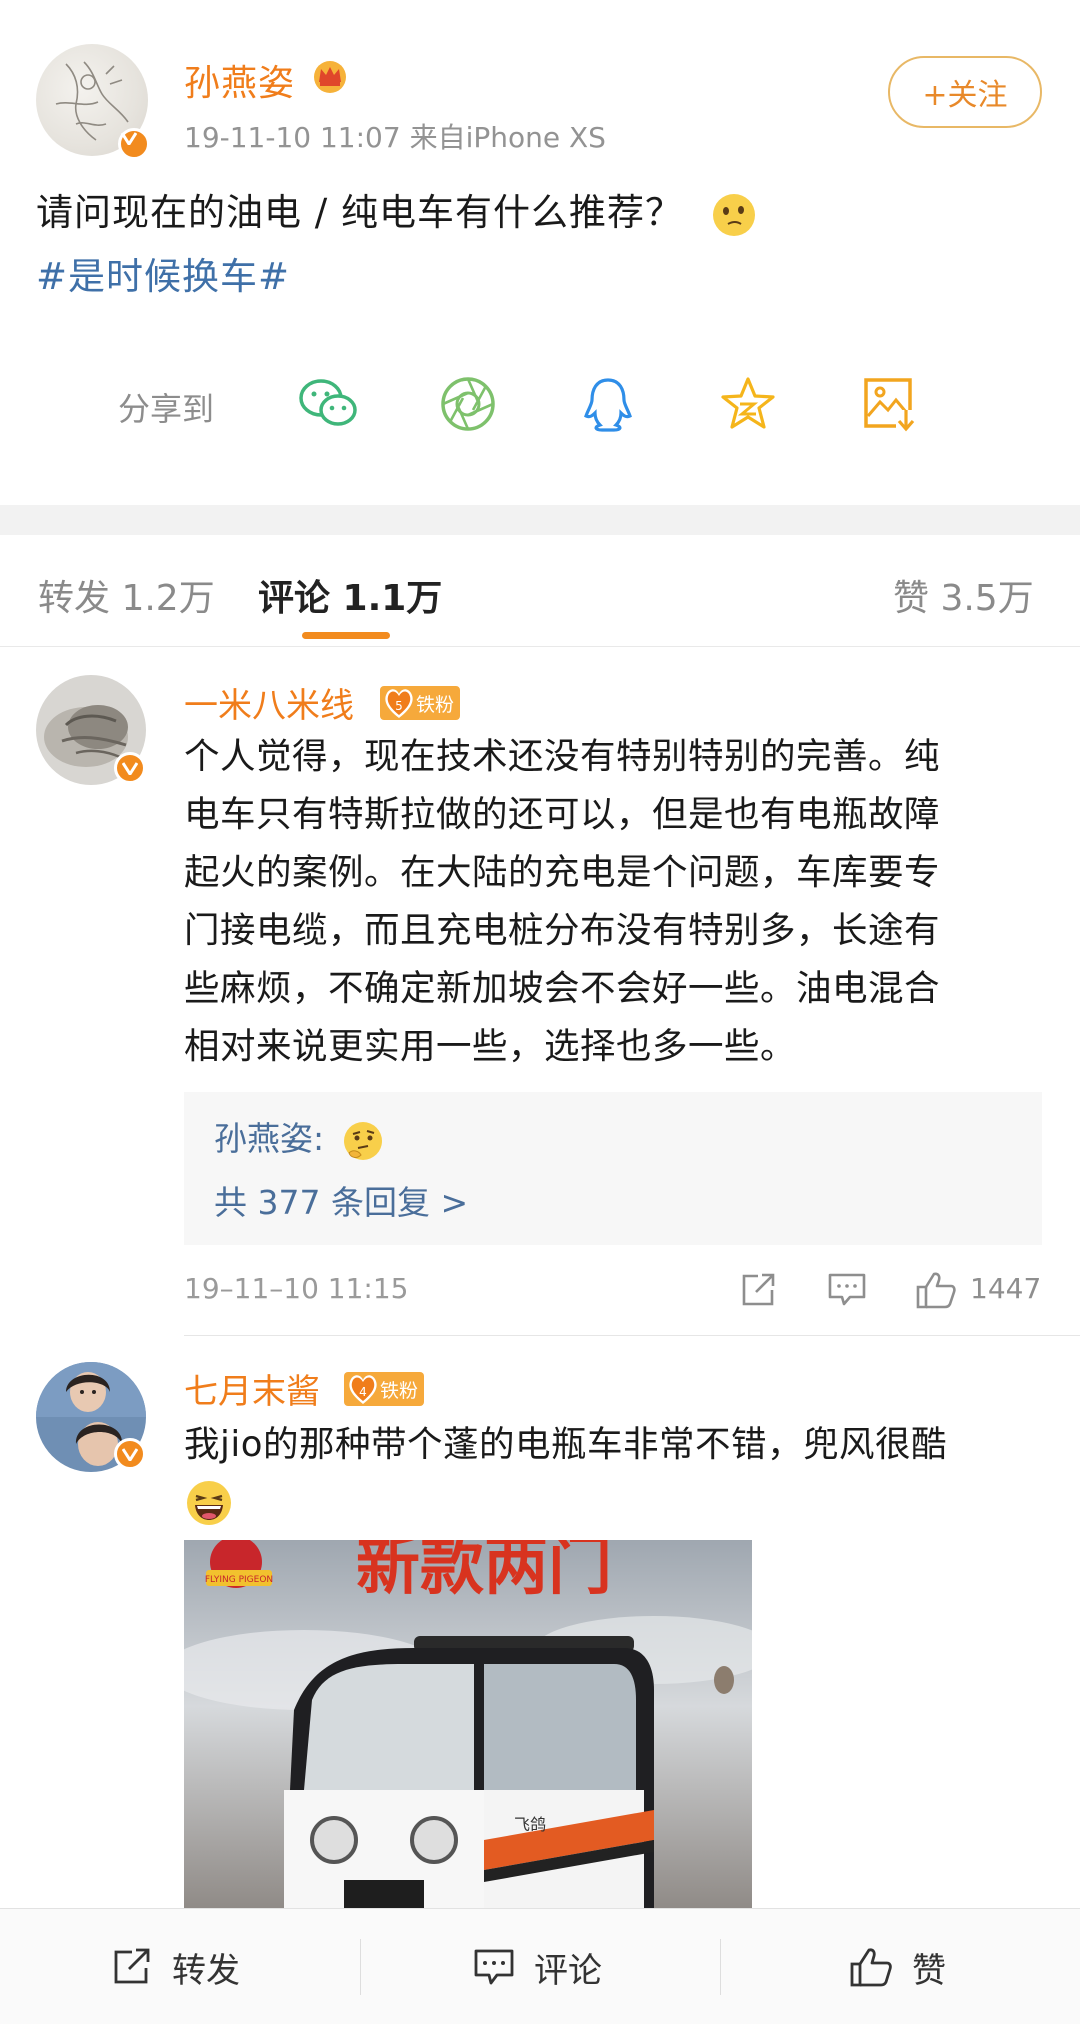 This screenshot has height=2024, width=1080. Describe the element at coordinates (346, 635) in the screenshot. I see `tab-active-indicator` at that location.